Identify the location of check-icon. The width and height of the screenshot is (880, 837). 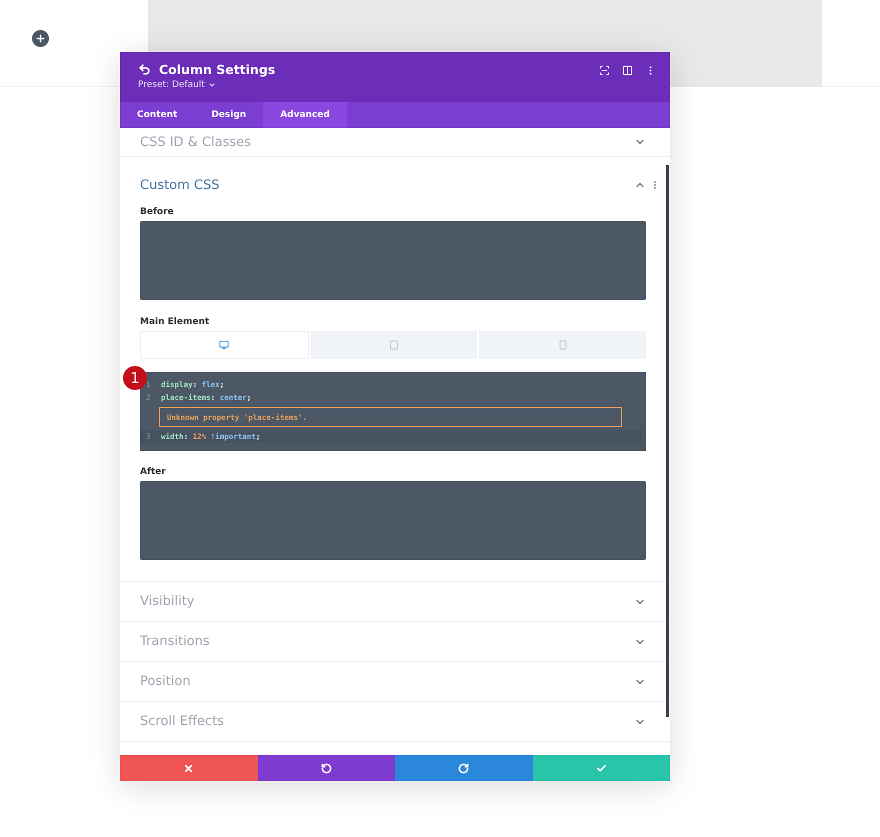
(601, 768).